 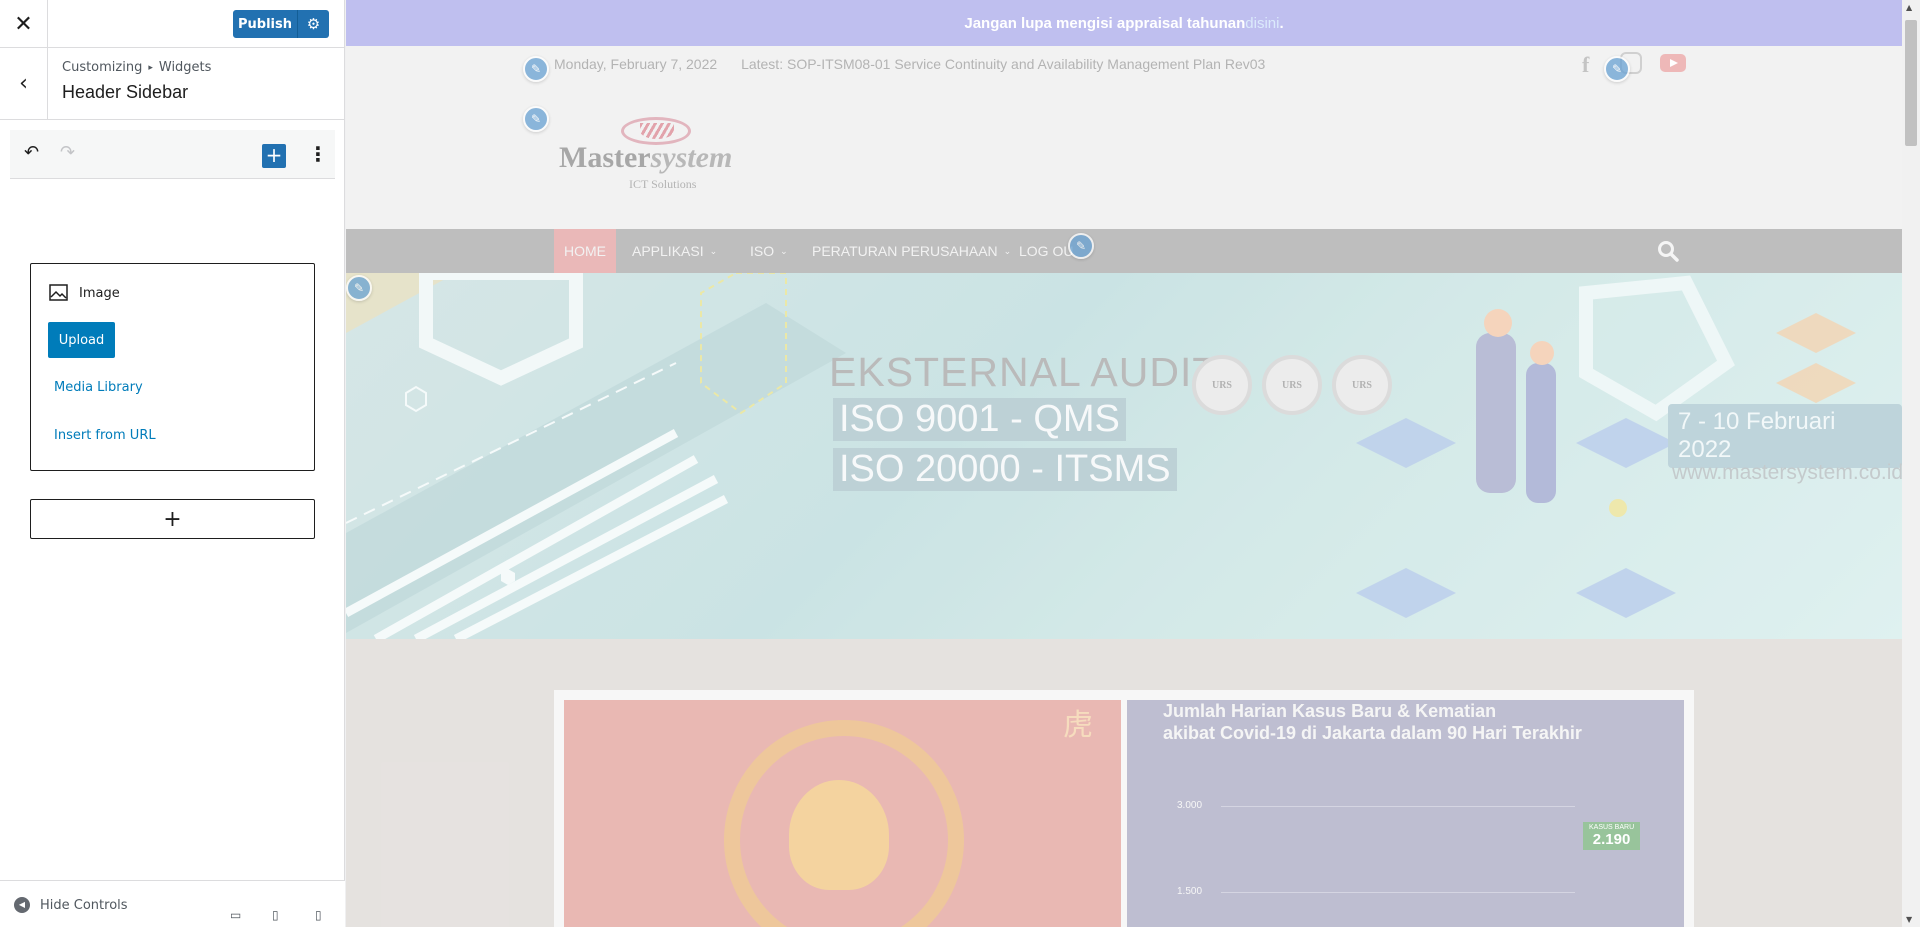 I want to click on desktop-preview-icon: ▭, so click(x=235, y=915).